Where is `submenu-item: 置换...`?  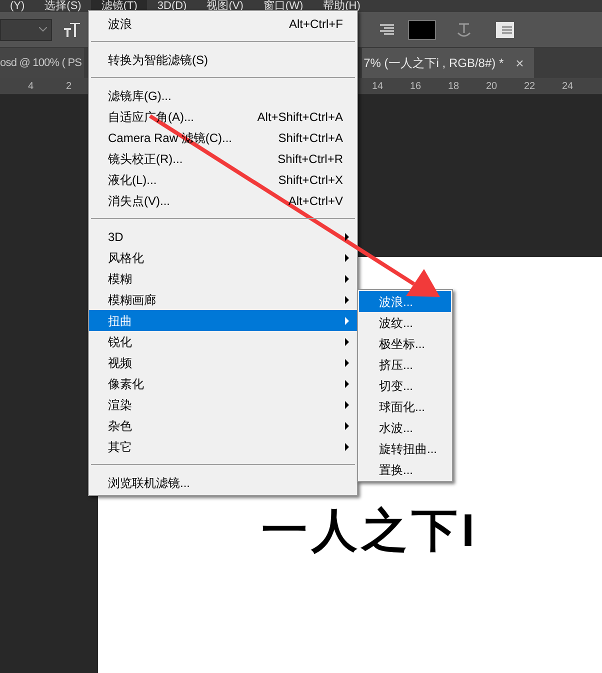 submenu-item: 置换... is located at coordinates (405, 469).